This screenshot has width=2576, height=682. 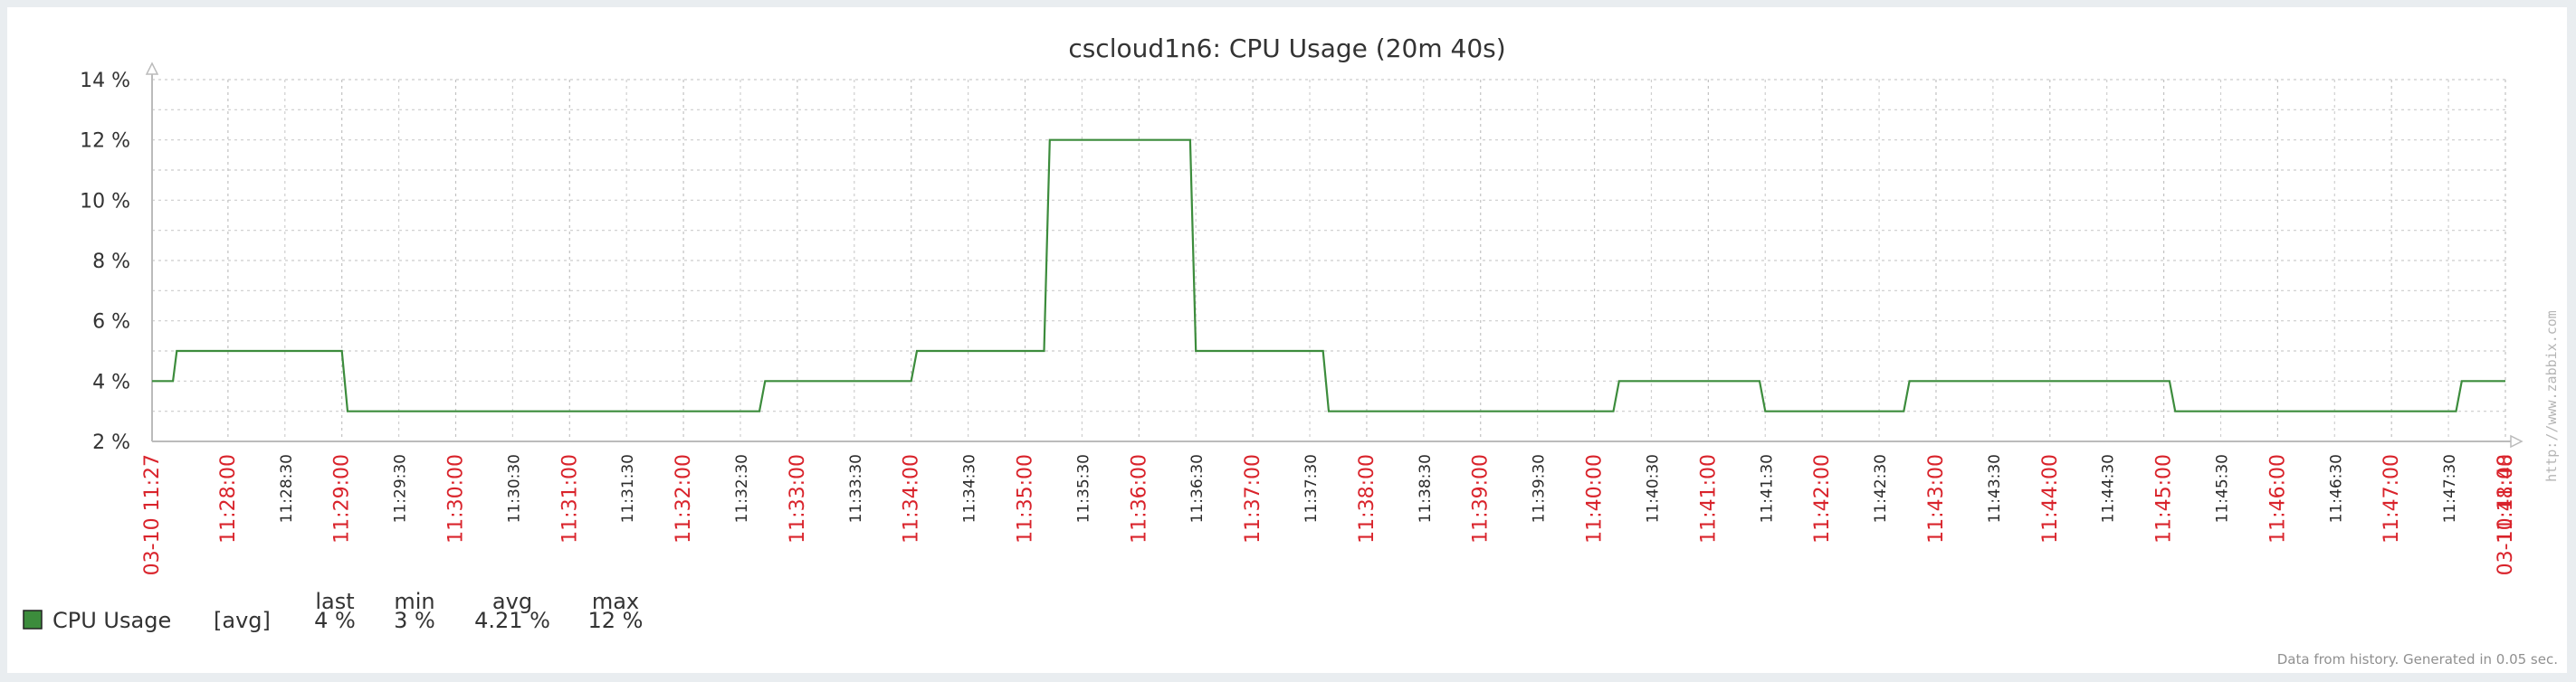 What do you see at coordinates (798, 499) in the screenshot?
I see `x-tick-label: 11:33:00` at bounding box center [798, 499].